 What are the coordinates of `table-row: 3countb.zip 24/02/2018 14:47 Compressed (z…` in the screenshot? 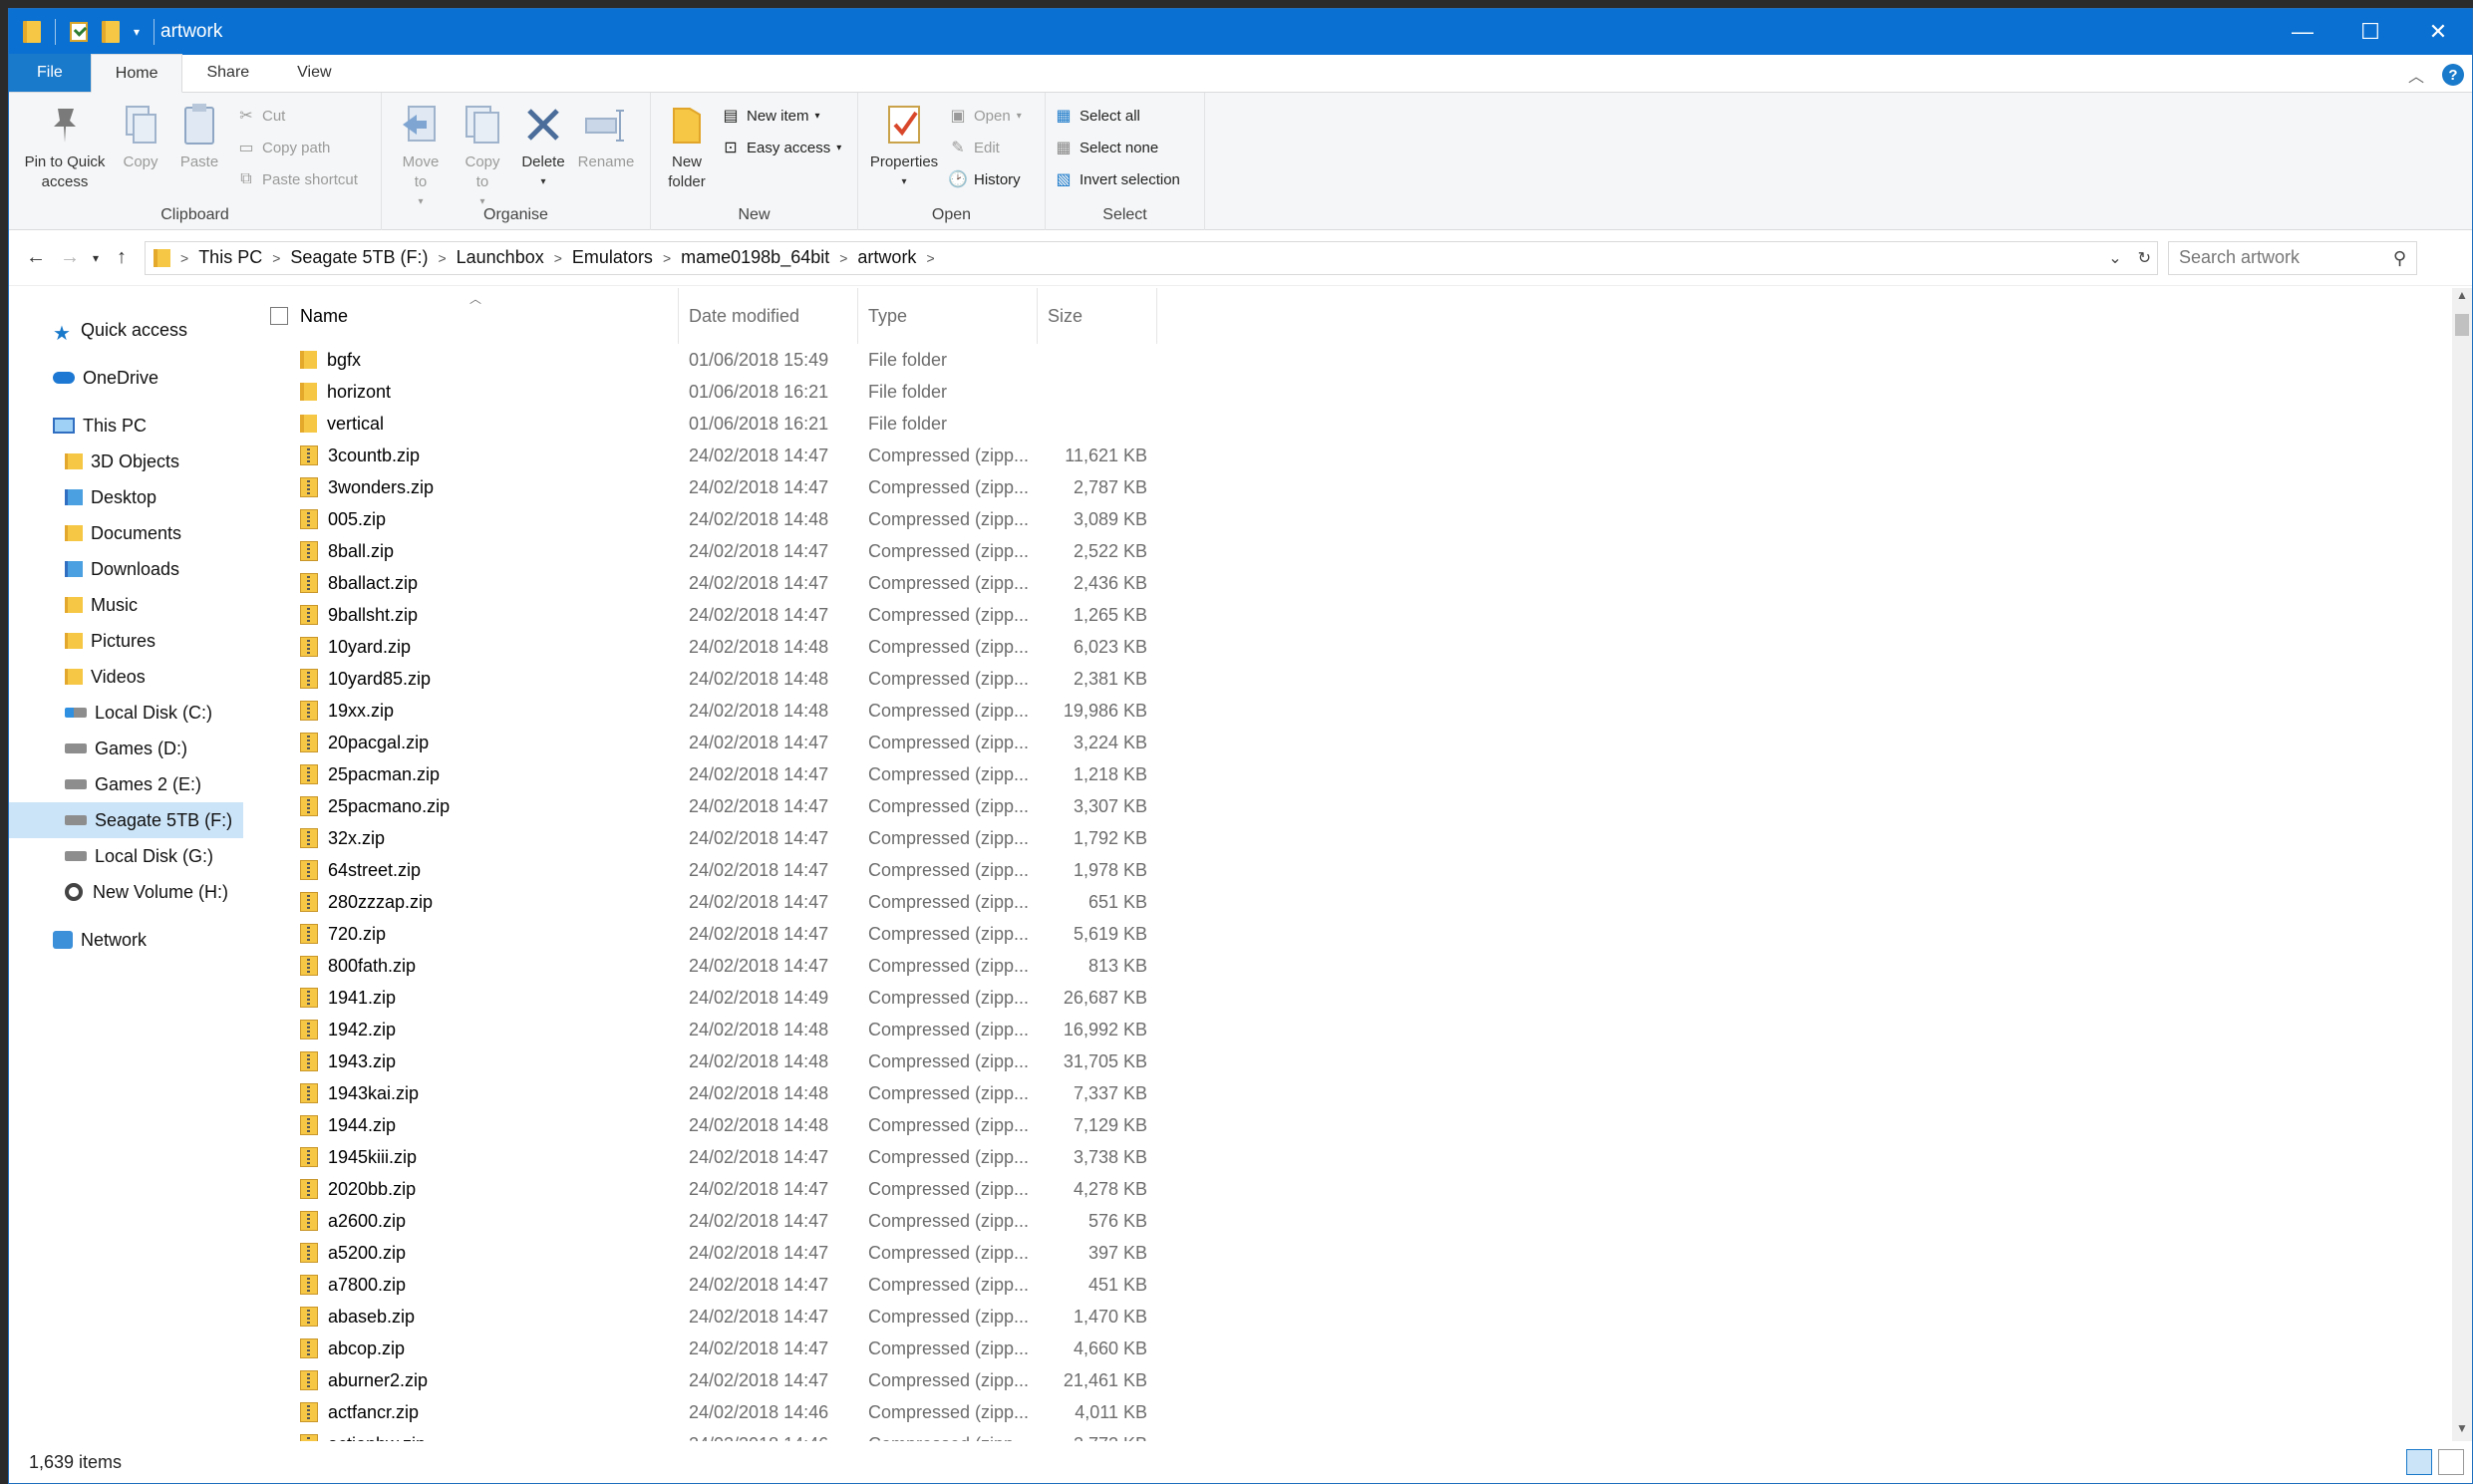 It's located at (1352, 455).